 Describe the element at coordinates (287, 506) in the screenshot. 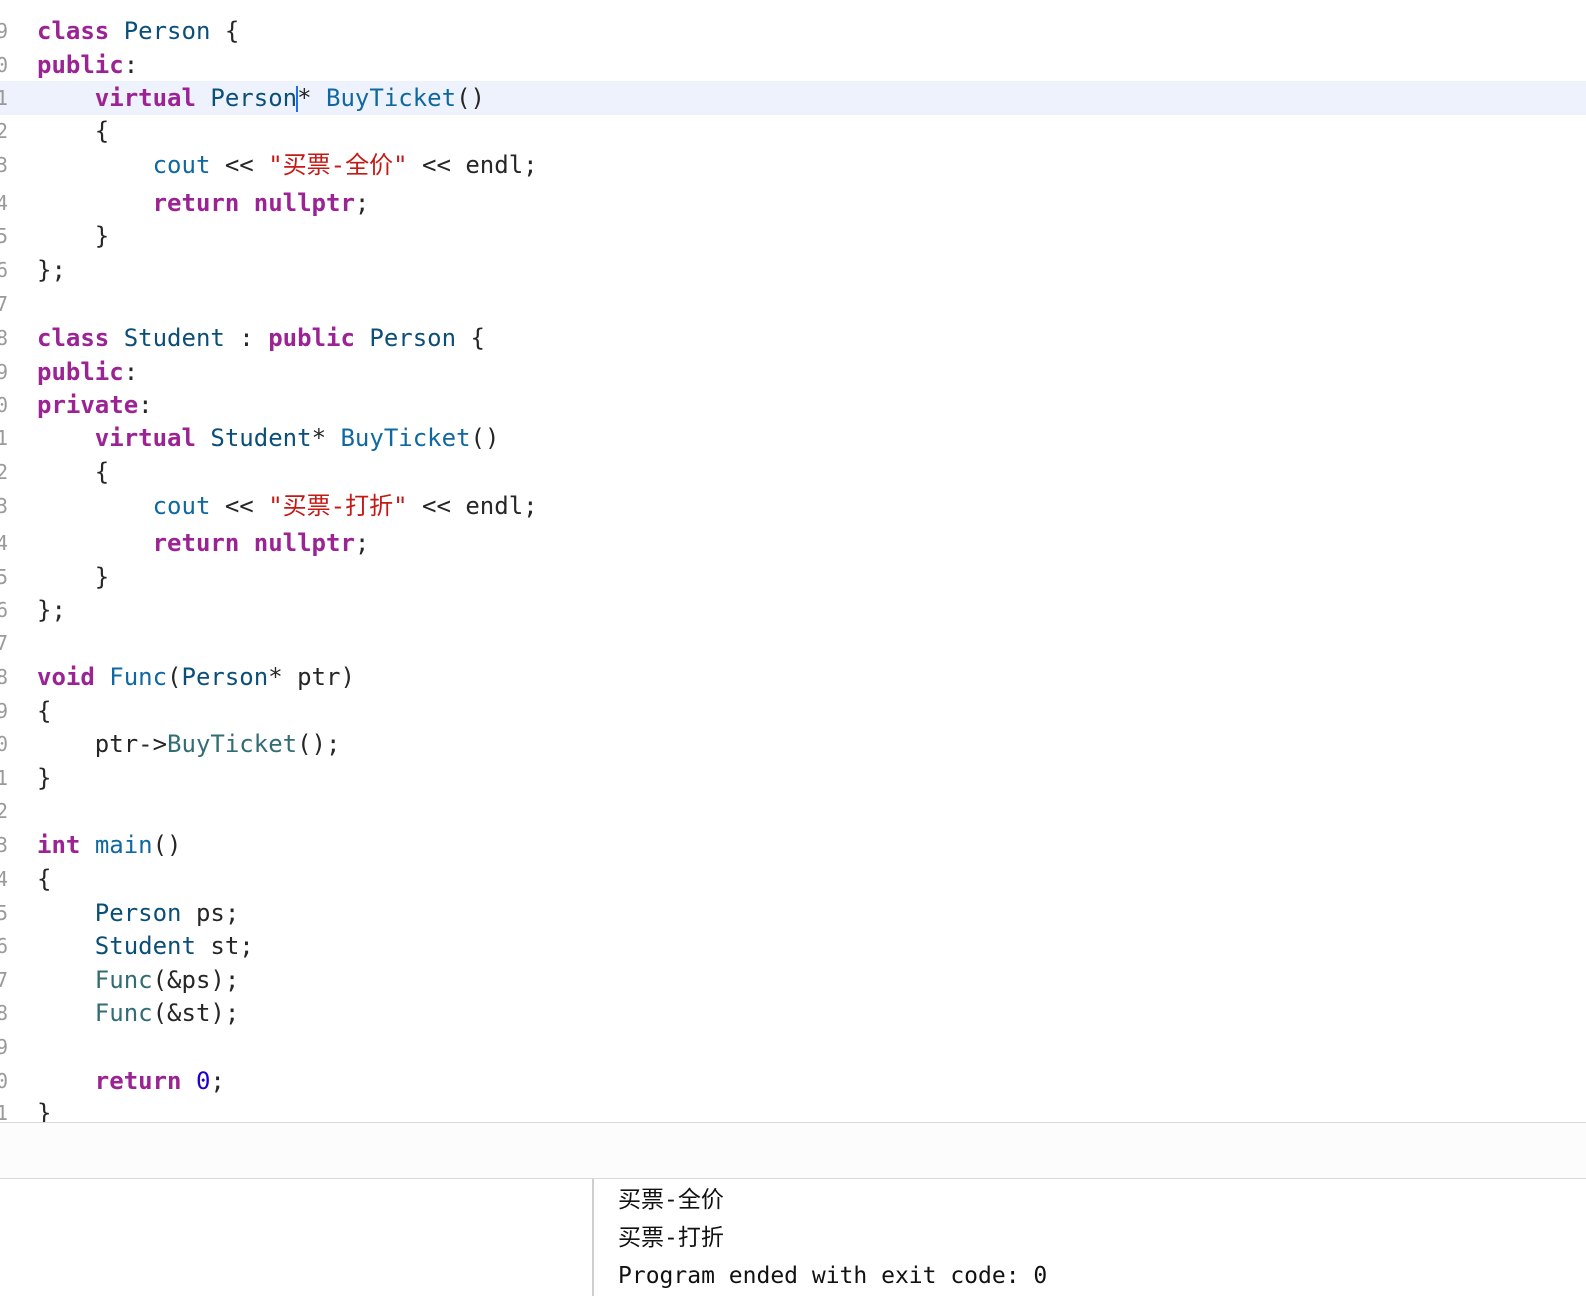

I see `code-text: cout << "买票-打折" << endl;` at that location.